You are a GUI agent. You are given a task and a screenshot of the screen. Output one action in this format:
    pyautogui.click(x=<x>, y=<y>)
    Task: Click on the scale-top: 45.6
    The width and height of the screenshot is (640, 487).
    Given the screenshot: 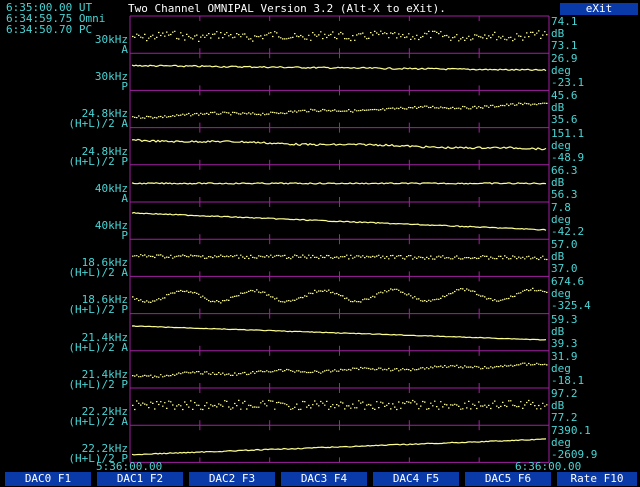 What is the action you would take?
    pyautogui.click(x=564, y=96)
    